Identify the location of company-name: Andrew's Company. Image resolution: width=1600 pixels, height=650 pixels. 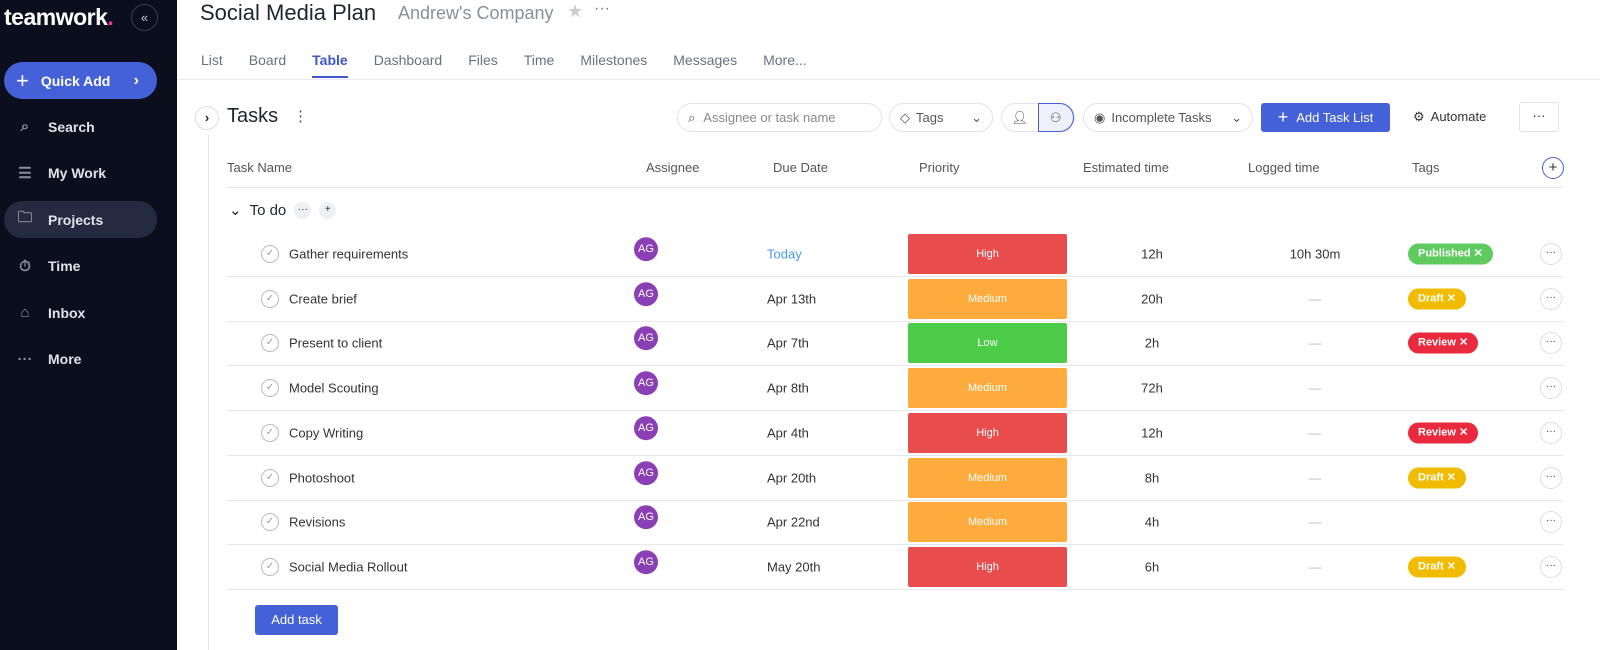
(476, 13).